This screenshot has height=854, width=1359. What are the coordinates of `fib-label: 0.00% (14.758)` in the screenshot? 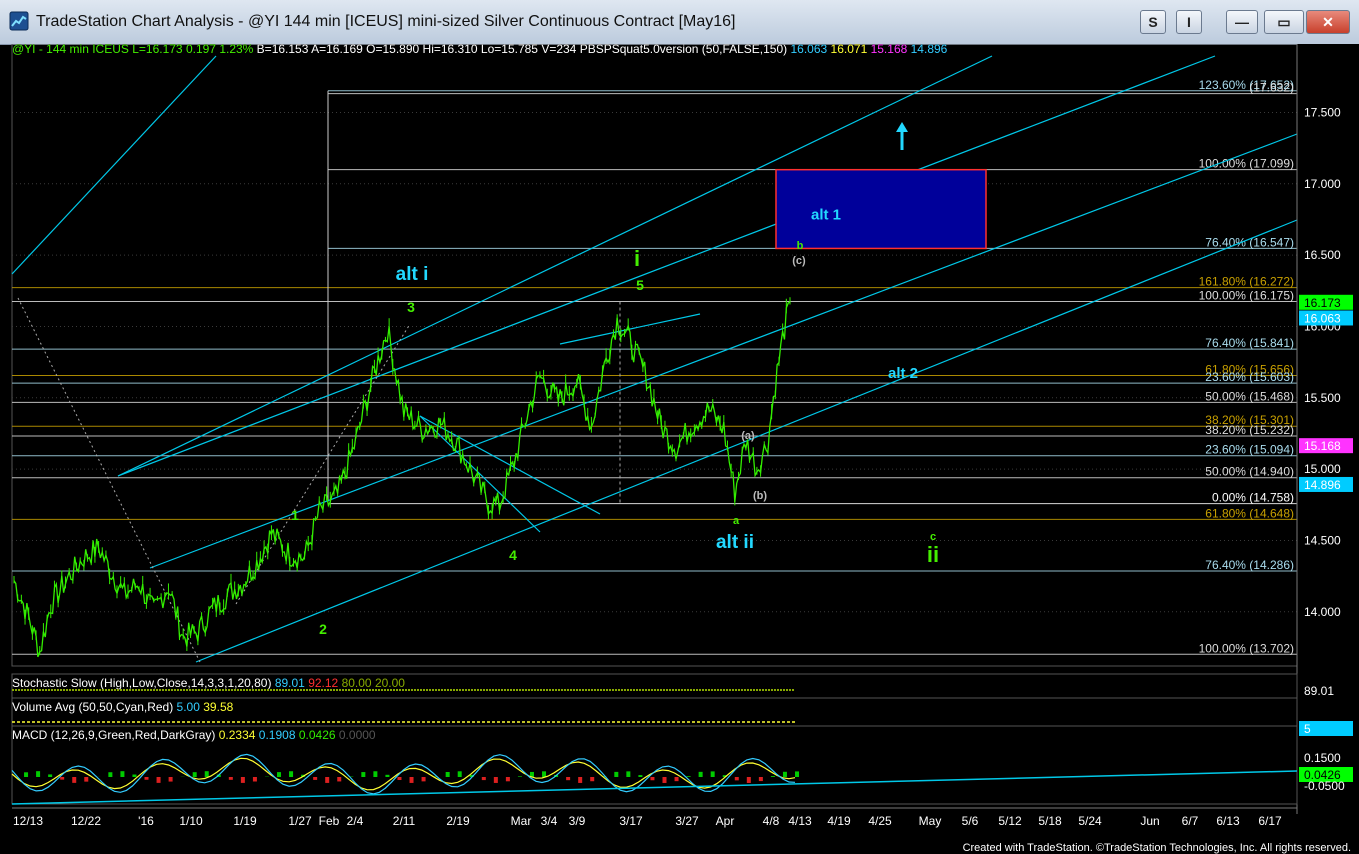 It's located at (1253, 498).